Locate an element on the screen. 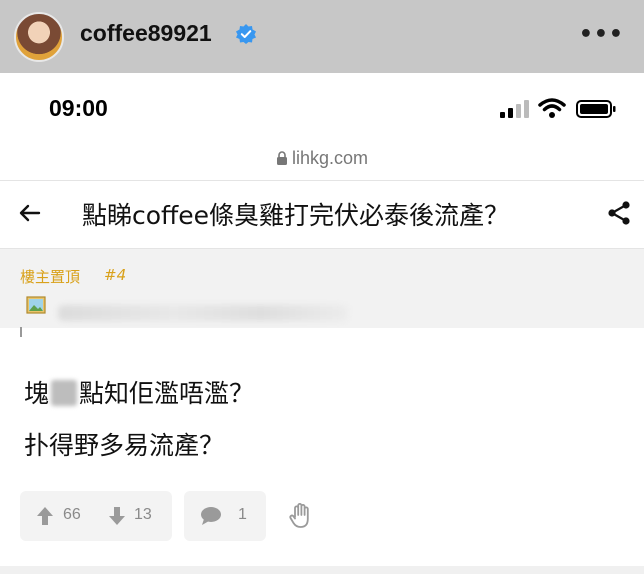 This screenshot has height=574, width=644. blurred-quote-text is located at coordinates (203, 313).